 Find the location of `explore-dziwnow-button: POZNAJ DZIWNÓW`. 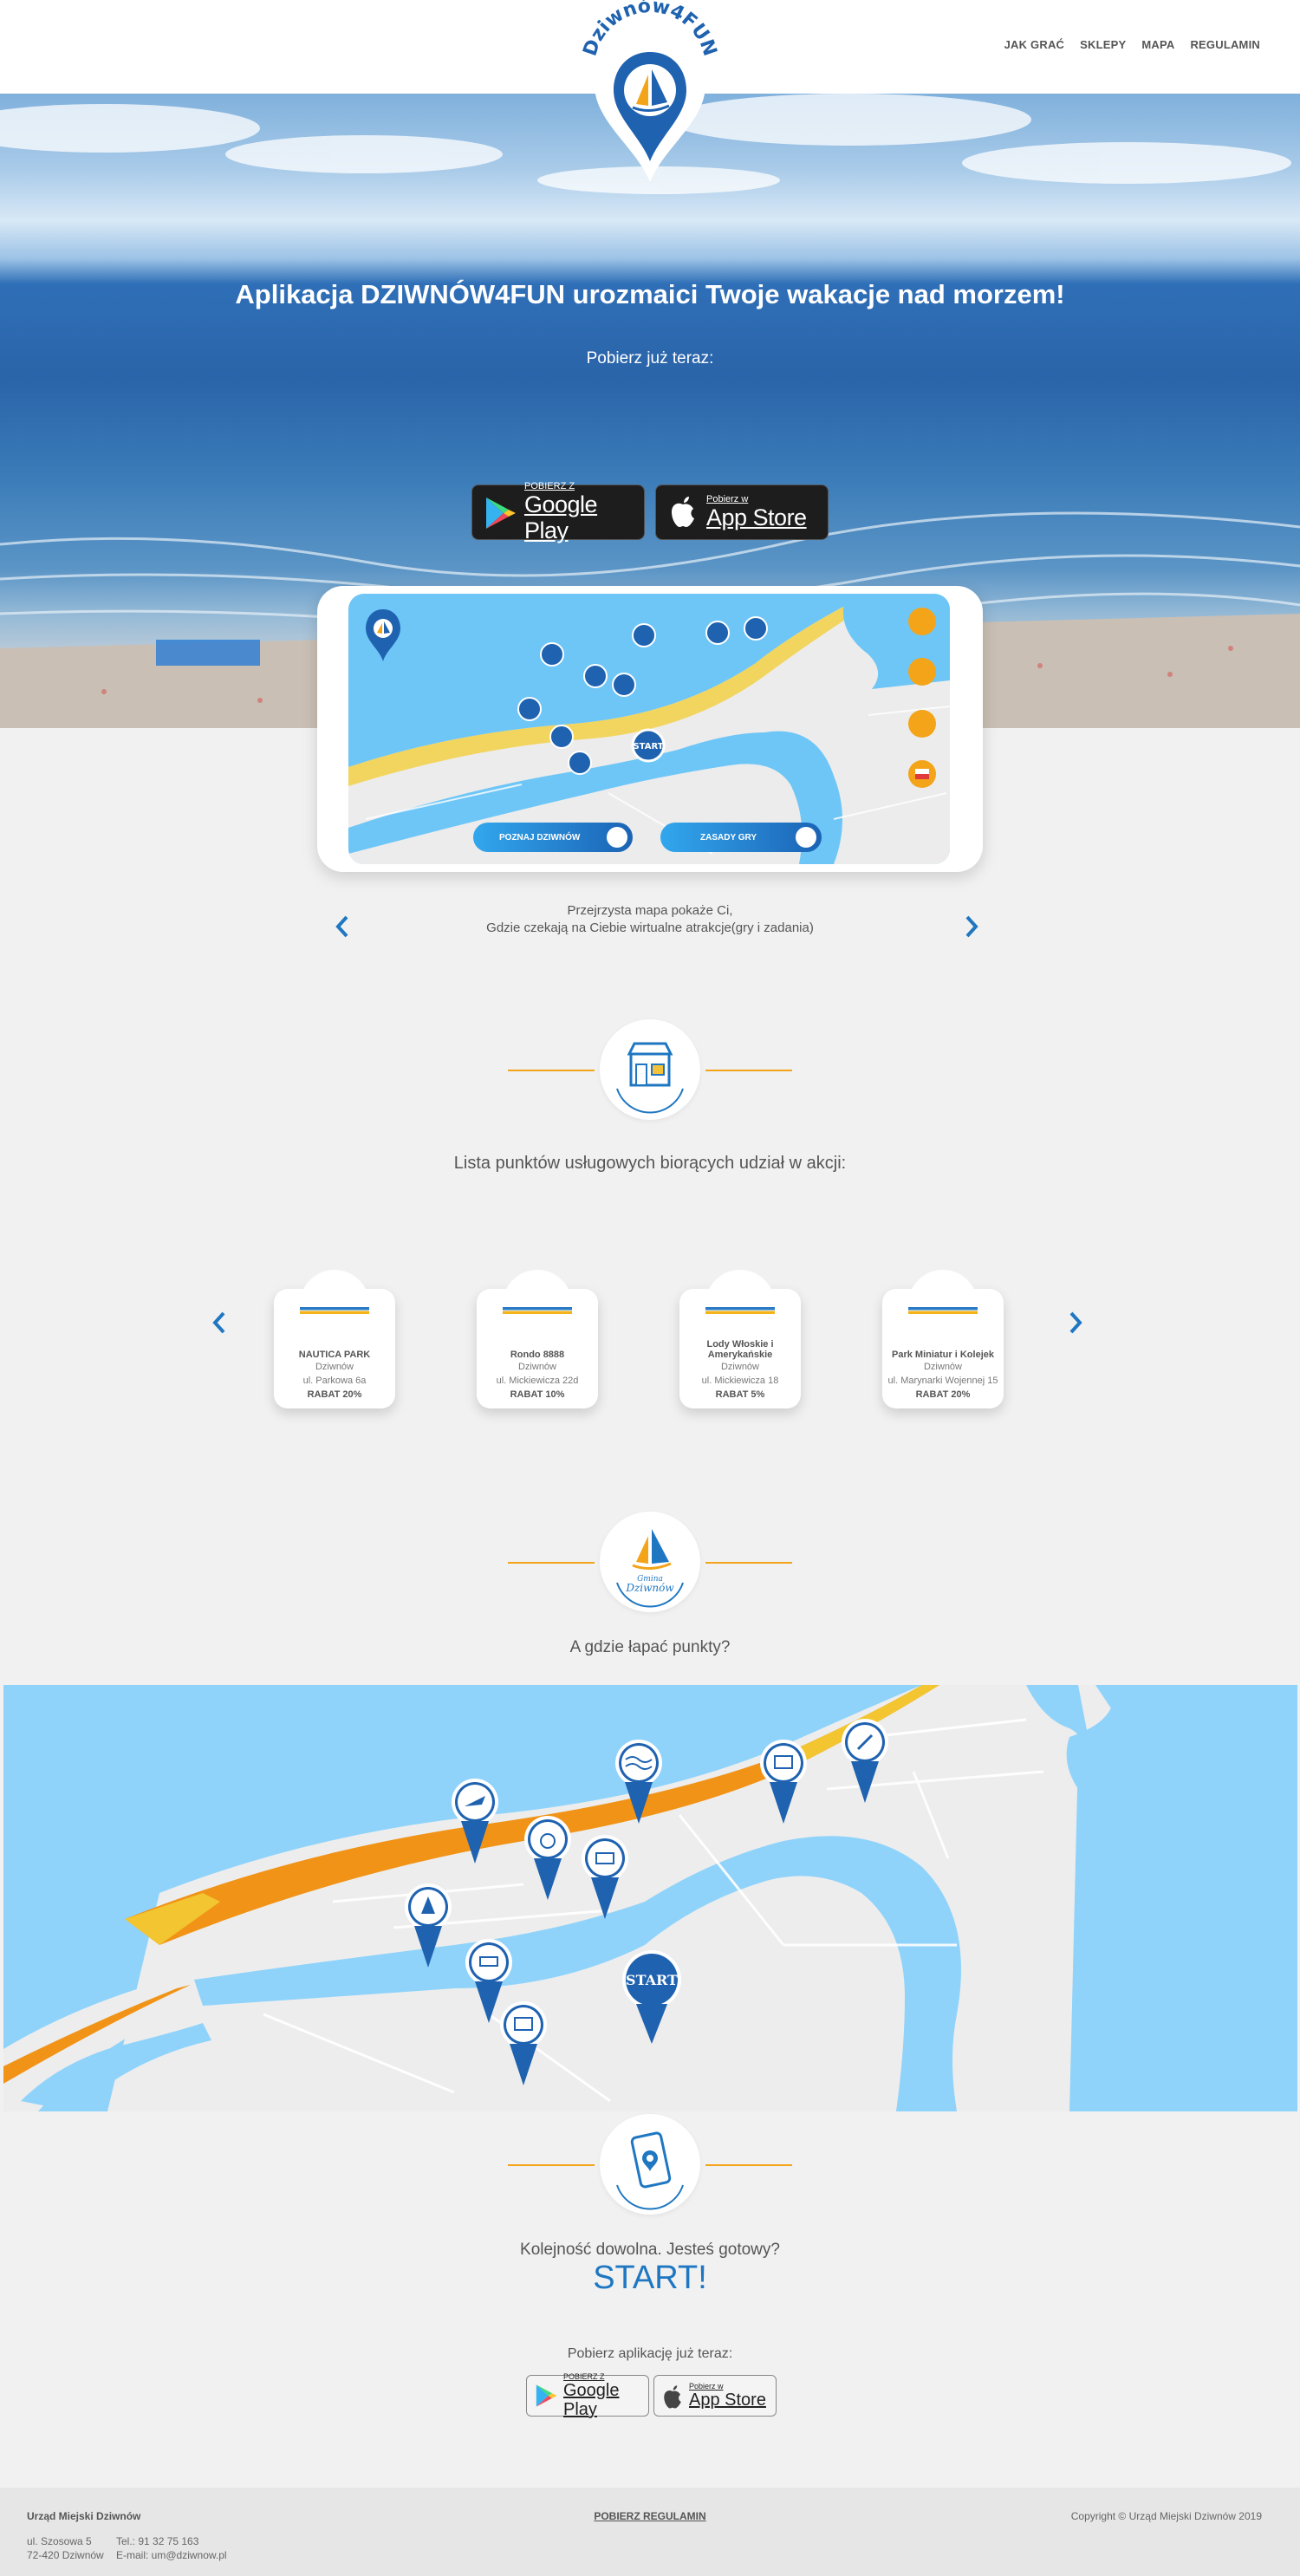

explore-dziwnow-button: POZNAJ DZIWNÓW is located at coordinates (553, 837).